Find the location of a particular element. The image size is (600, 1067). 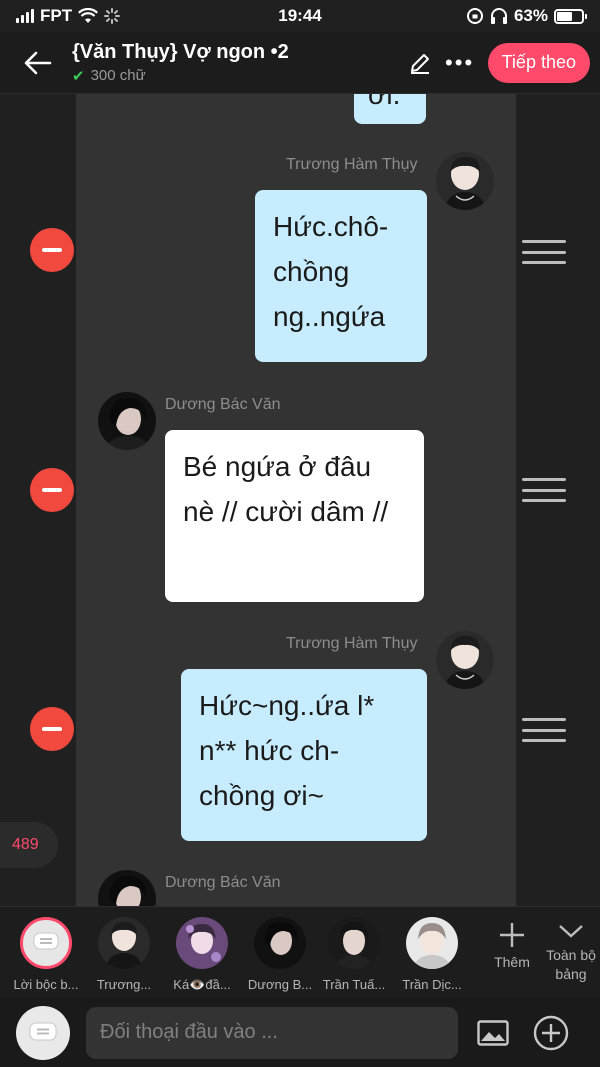

carrier-label: FPT is located at coordinates (56, 15).